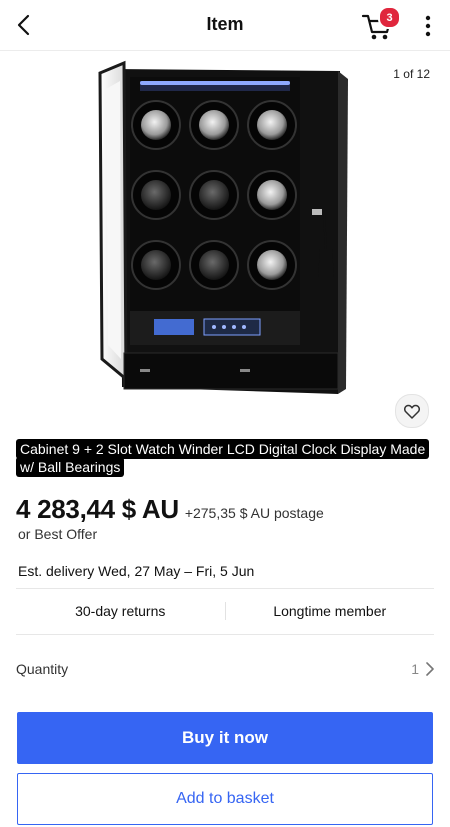 This screenshot has width=450, height=827. What do you see at coordinates (97, 509) in the screenshot?
I see `item-price: 4 283,44 $ AU` at bounding box center [97, 509].